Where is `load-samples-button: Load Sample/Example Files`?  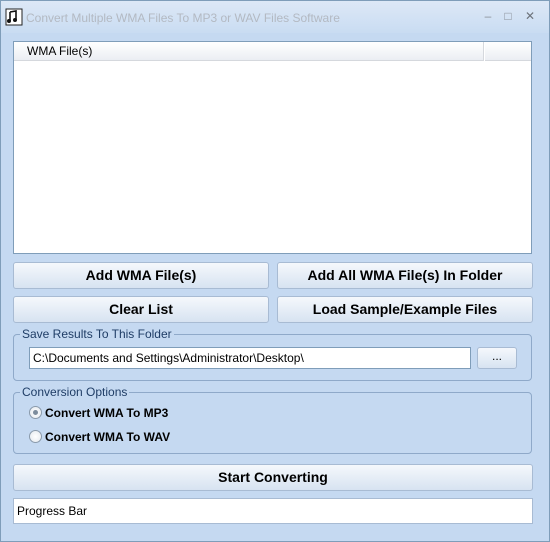 load-samples-button: Load Sample/Example Files is located at coordinates (405, 309).